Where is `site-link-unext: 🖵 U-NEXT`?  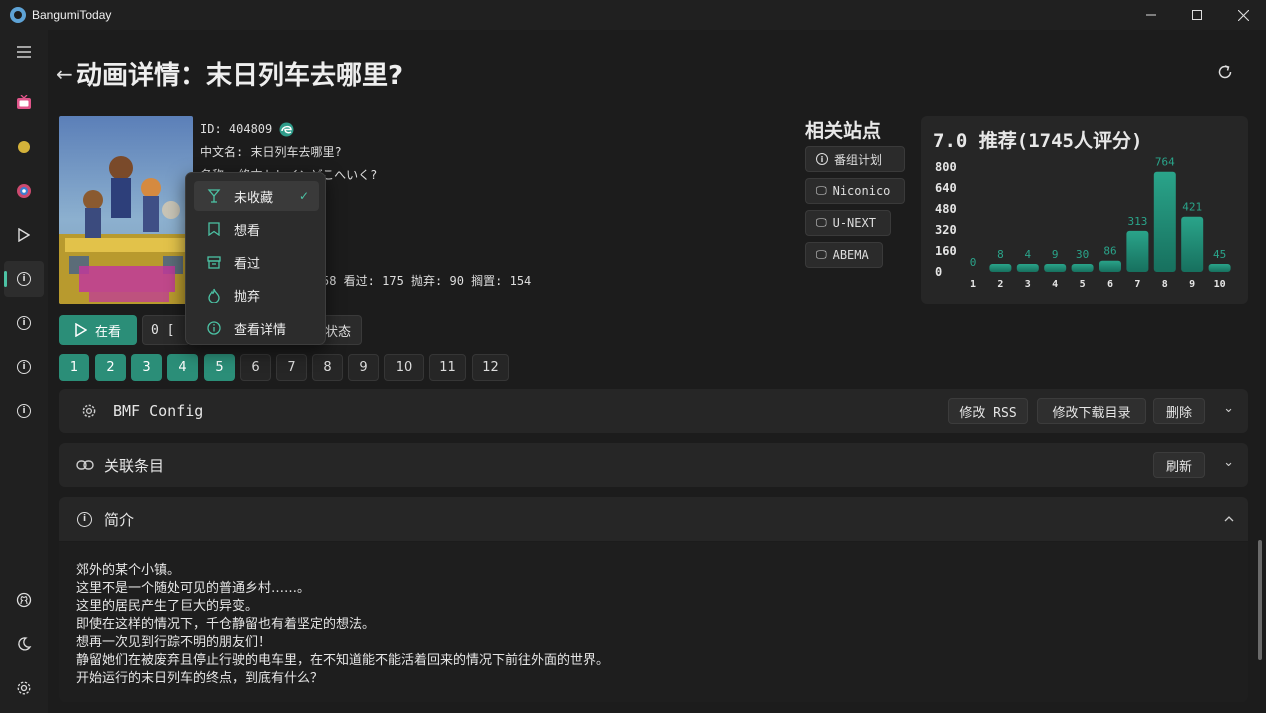
site-link-unext: 🖵 U-NEXT is located at coordinates (848, 223).